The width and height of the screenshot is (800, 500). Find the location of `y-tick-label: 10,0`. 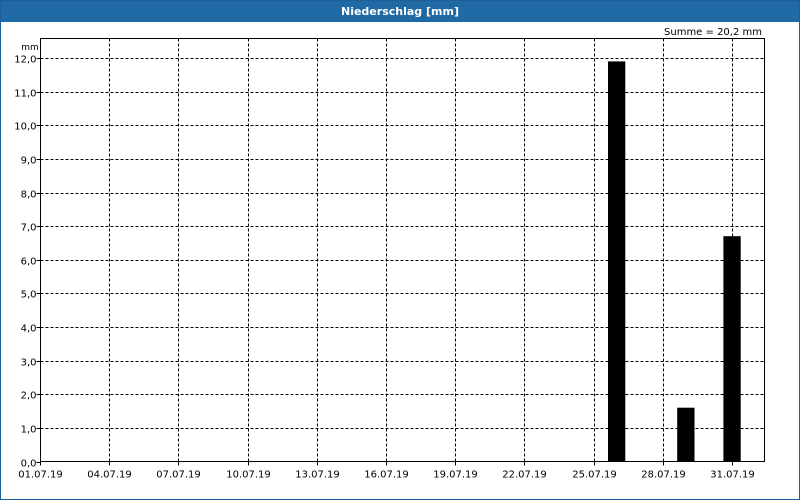

y-tick-label: 10,0 is located at coordinates (25, 127).